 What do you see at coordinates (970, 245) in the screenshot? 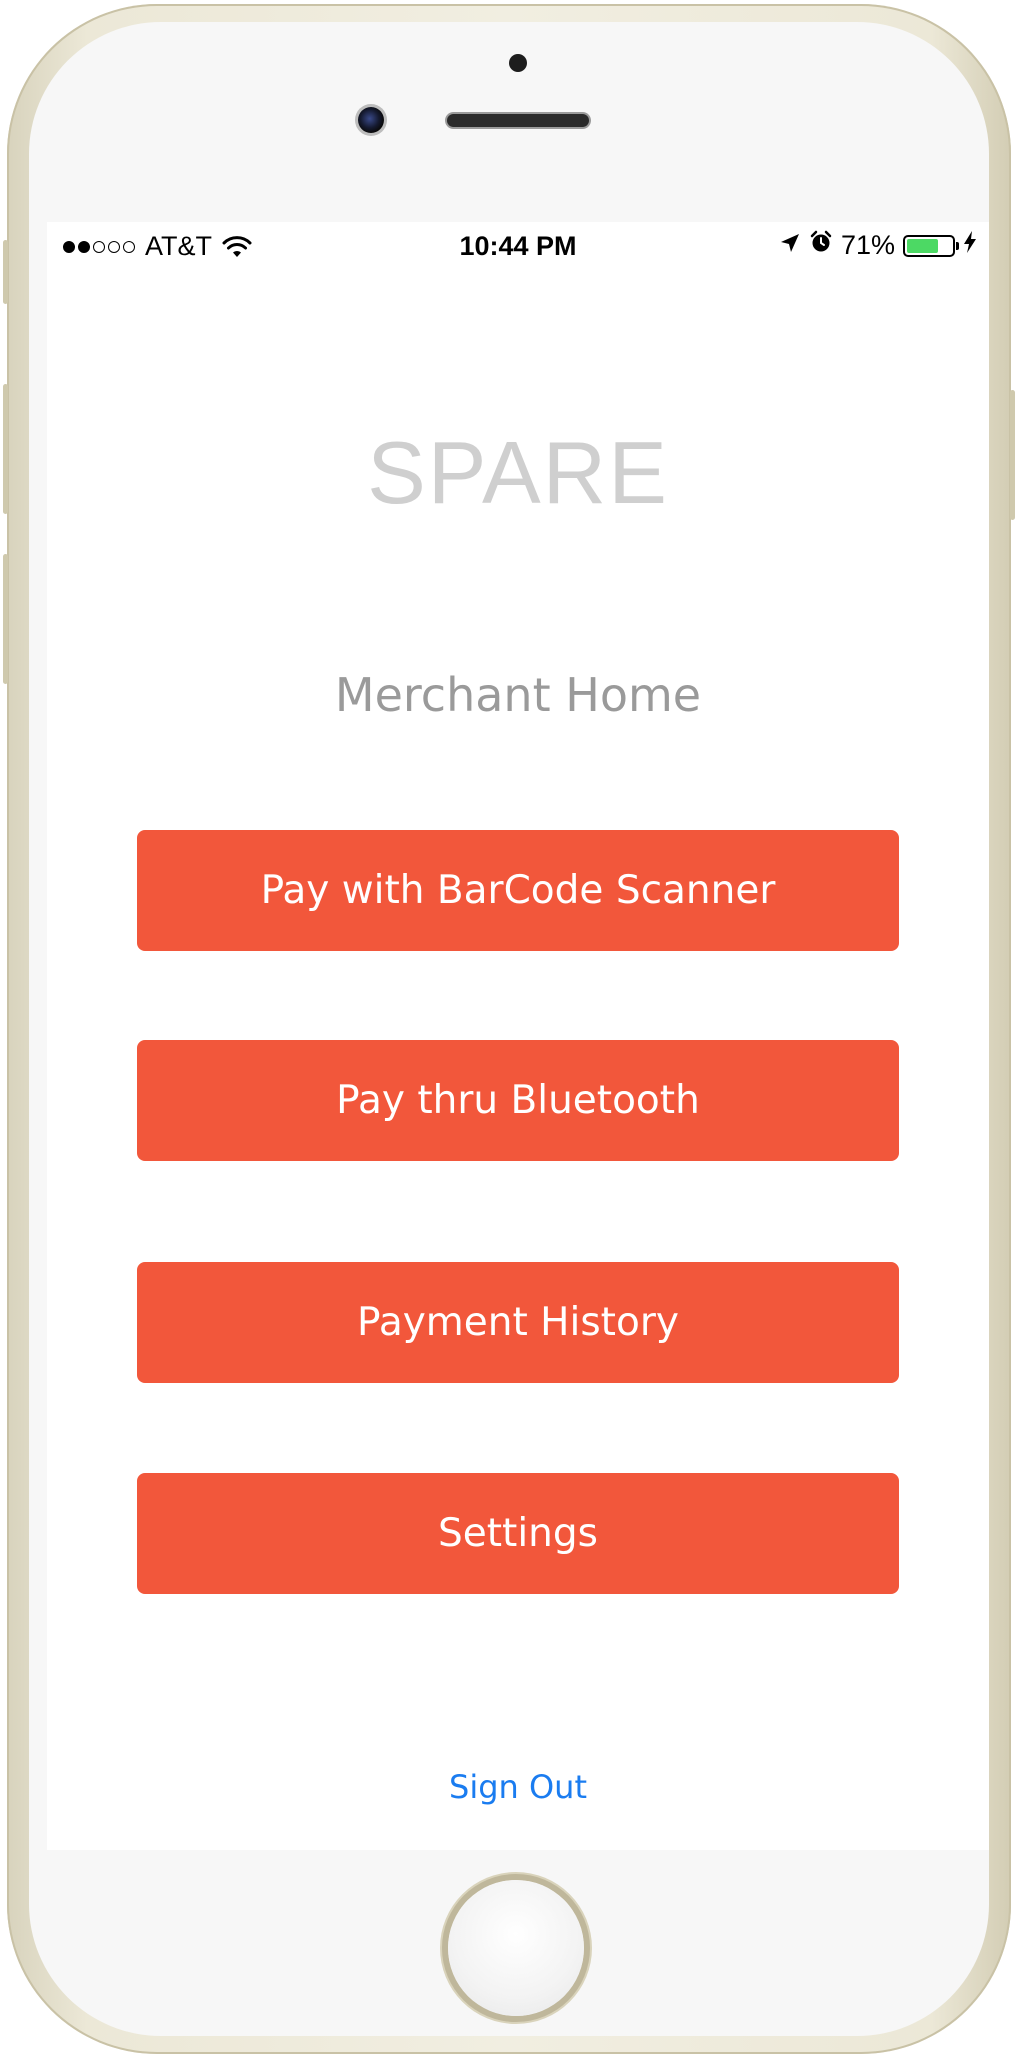
I see `charging-bolt-icon` at bounding box center [970, 245].